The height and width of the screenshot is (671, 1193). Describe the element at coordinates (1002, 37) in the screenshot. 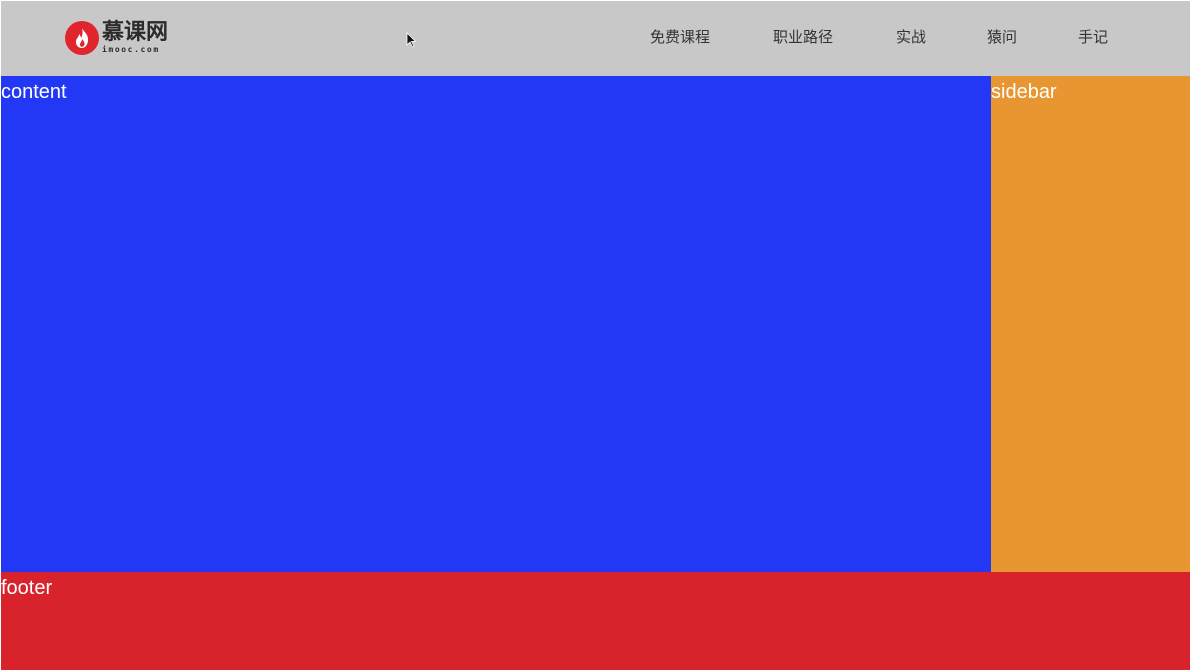

I see `nav-item-qa: 猿问` at that location.